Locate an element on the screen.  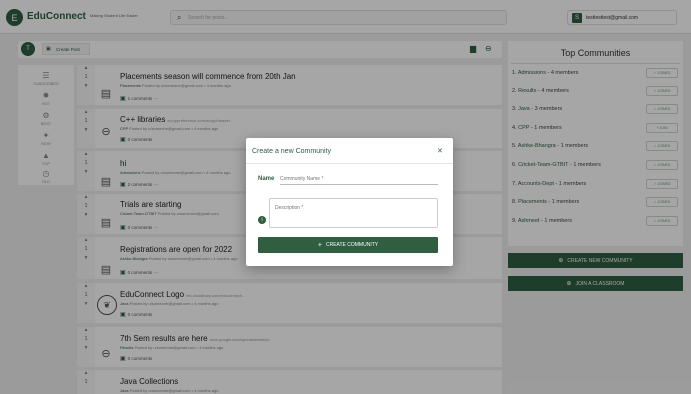
divider is located at coordinates (349, 163).